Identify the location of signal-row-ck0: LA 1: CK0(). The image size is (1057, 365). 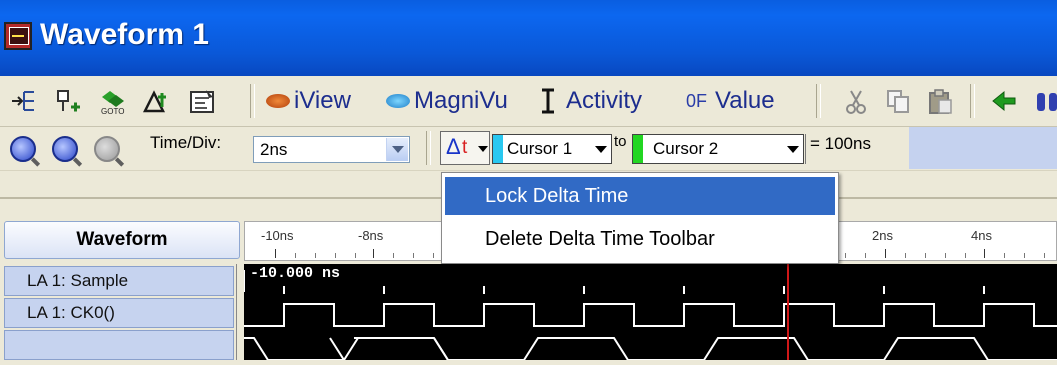
(119, 313).